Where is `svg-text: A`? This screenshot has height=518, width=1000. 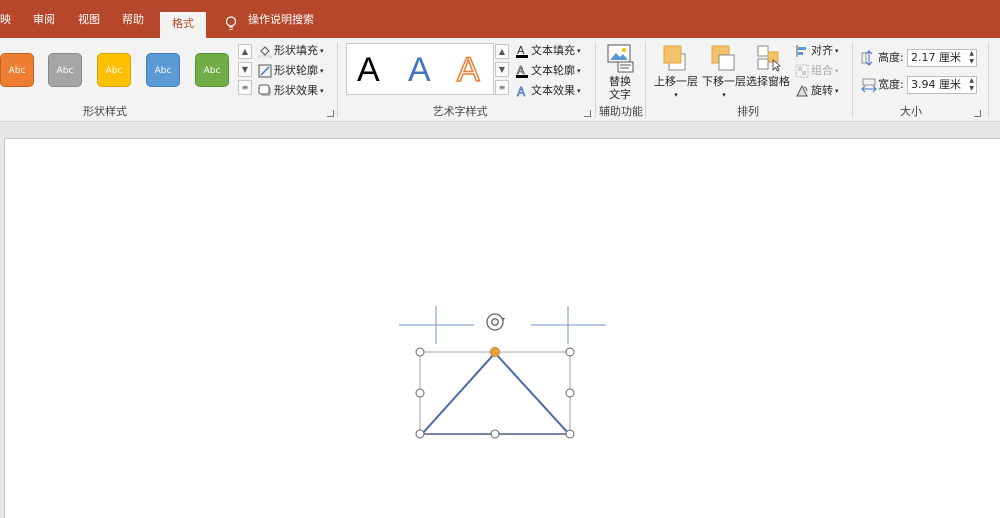 svg-text: A is located at coordinates (521, 91).